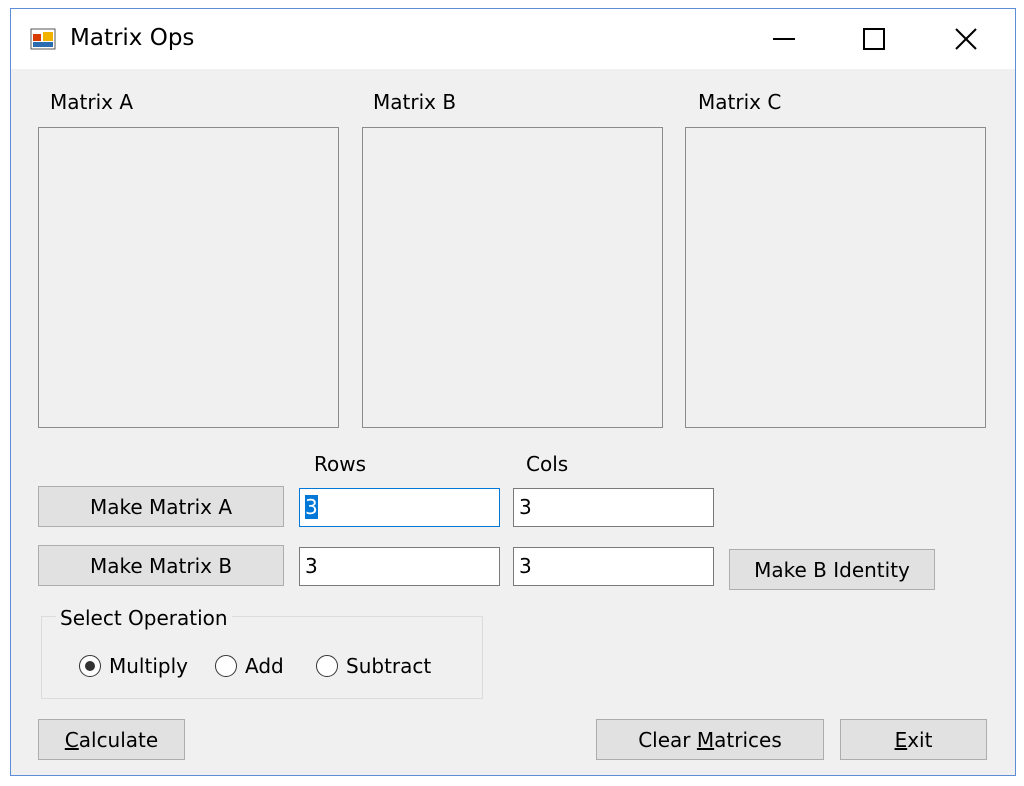 The height and width of the screenshot is (786, 1024). Describe the element at coordinates (311, 566) in the screenshot. I see `matrix-b-rows-value: 3` at that location.